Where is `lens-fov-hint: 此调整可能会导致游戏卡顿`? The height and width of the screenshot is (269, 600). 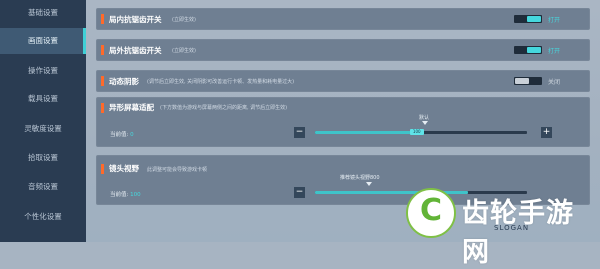 lens-fov-hint: 此调整可能会导致游戏卡顿 is located at coordinates (177, 170).